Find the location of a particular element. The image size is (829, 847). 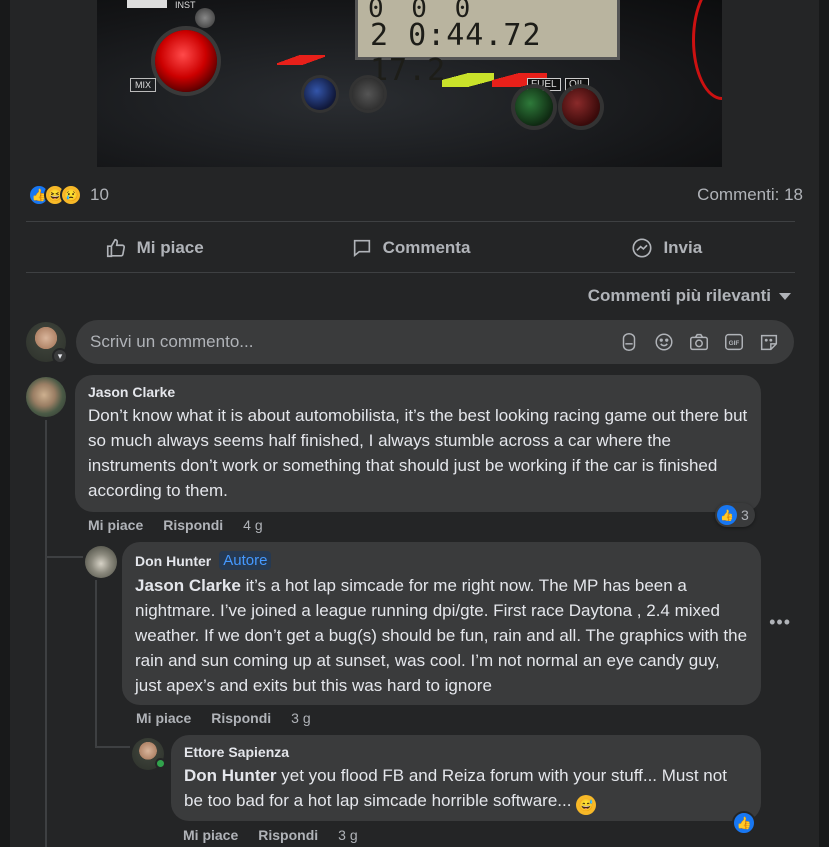

yellow-arrow-graphic is located at coordinates (468, 80).